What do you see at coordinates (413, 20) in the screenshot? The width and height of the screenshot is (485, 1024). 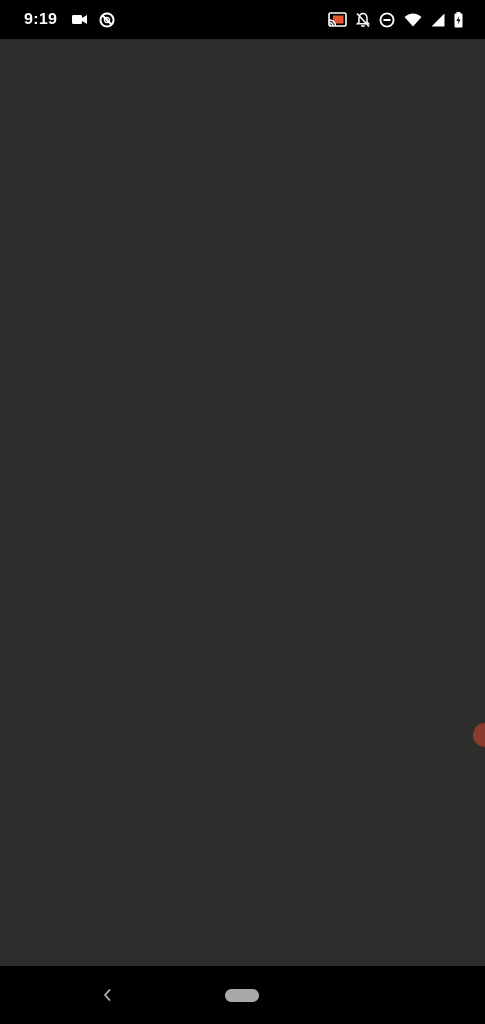 I see `wifi-icon` at bounding box center [413, 20].